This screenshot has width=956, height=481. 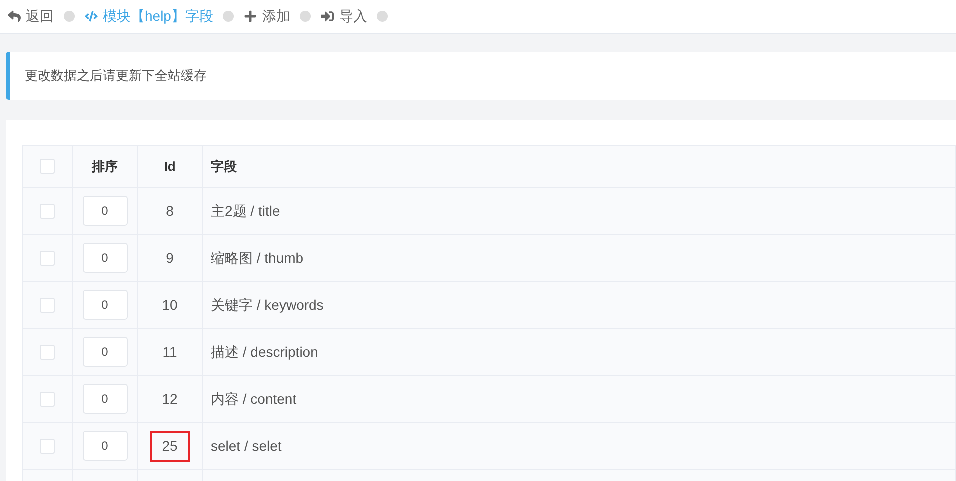 What do you see at coordinates (170, 258) in the screenshot?
I see `id-cell-text: 9` at bounding box center [170, 258].